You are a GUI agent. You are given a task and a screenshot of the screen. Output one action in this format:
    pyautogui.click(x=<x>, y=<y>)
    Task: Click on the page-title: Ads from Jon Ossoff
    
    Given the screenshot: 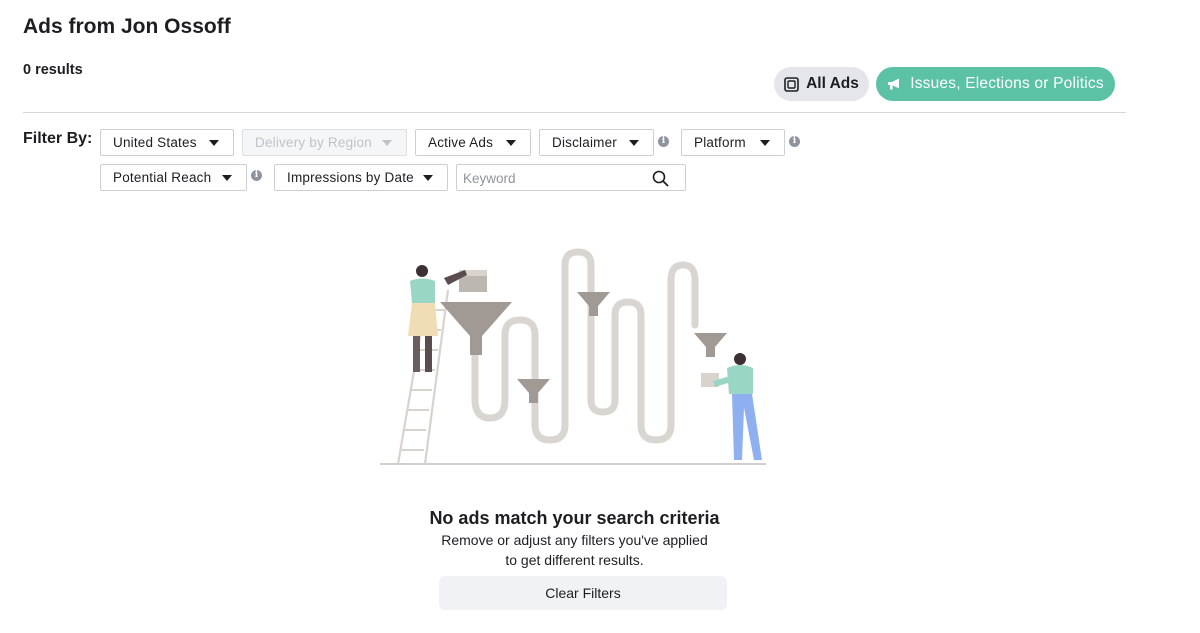 What is the action you would take?
    pyautogui.click(x=127, y=26)
    